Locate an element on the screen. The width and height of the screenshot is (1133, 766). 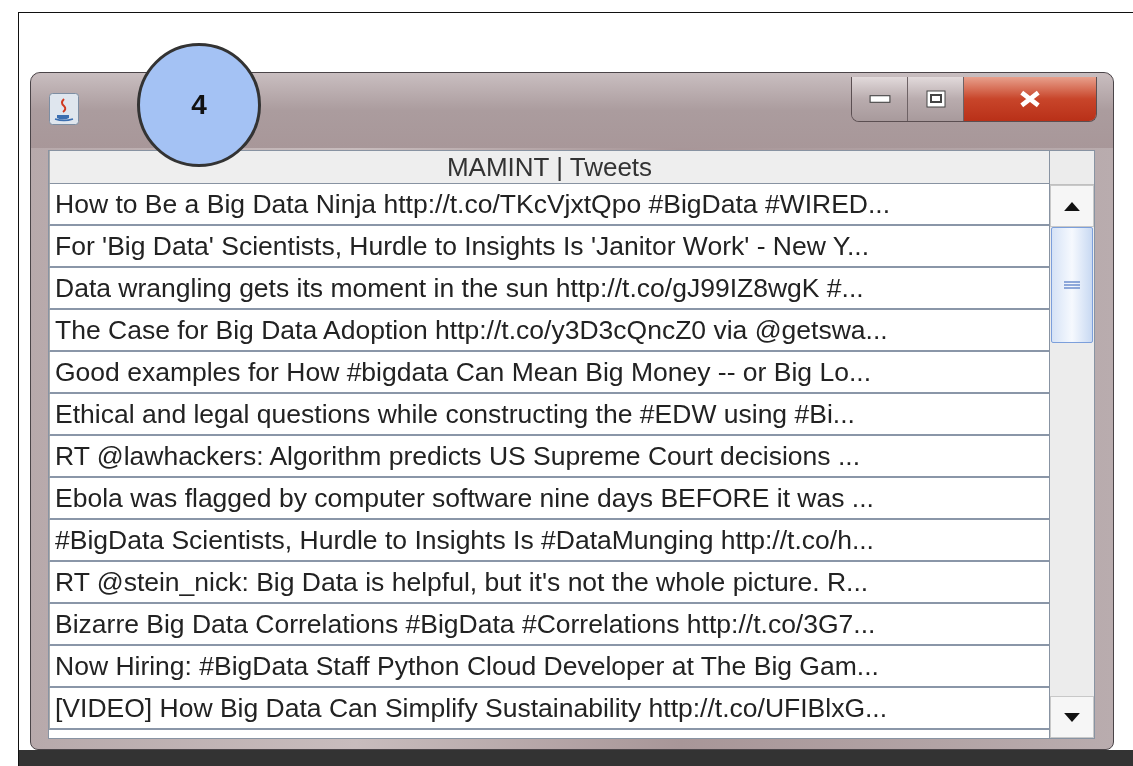
minimize-button is located at coordinates (880, 99).